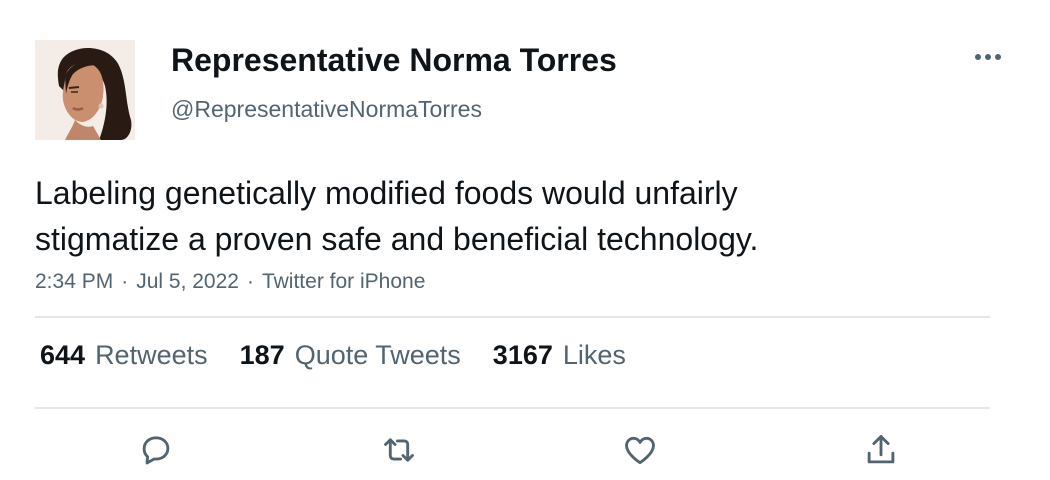 This screenshot has width=1050, height=480. I want to click on like-icon, so click(640, 450).